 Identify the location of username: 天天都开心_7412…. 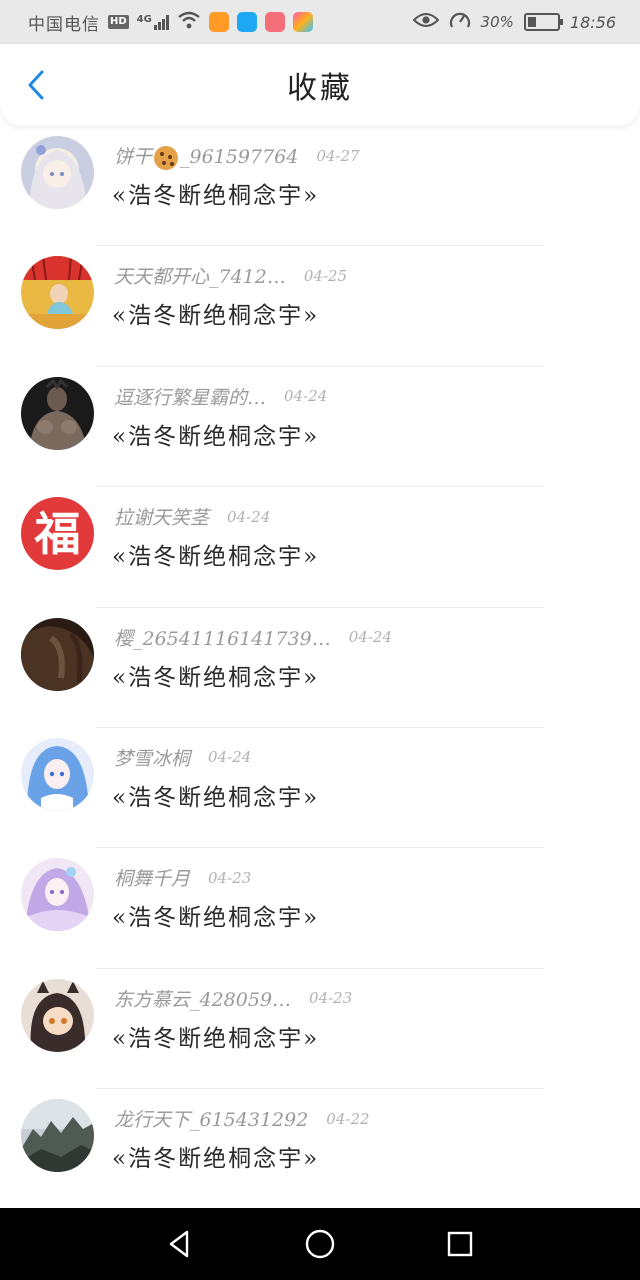
(200, 277).